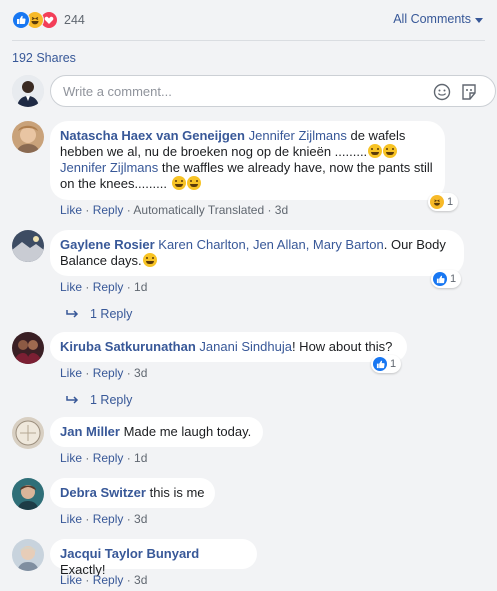 The height and width of the screenshot is (591, 497). Describe the element at coordinates (74, 20) in the screenshot. I see `reaction-count: 244` at that location.